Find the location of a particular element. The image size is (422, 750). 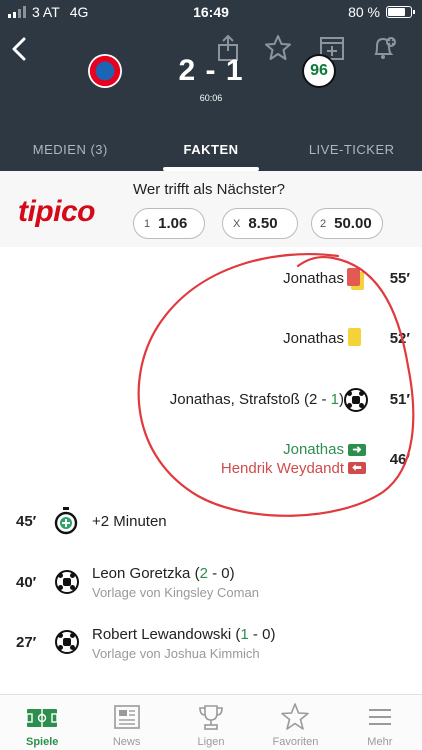

odds-value: 8.50 is located at coordinates (263, 223).